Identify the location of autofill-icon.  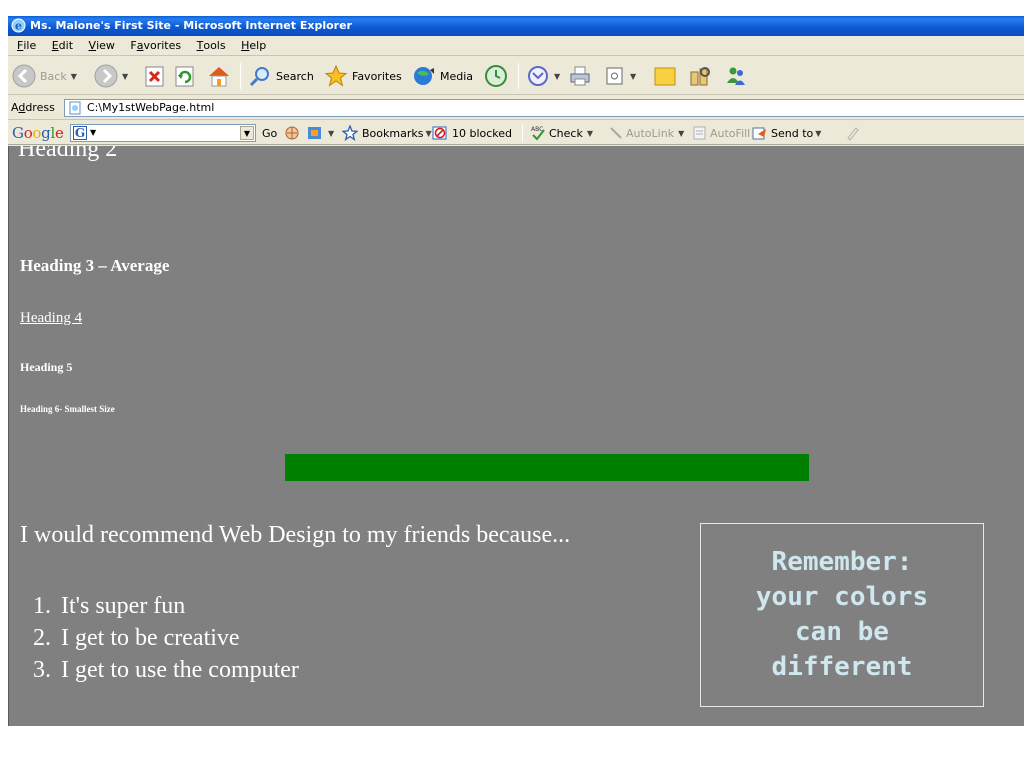
(700, 133).